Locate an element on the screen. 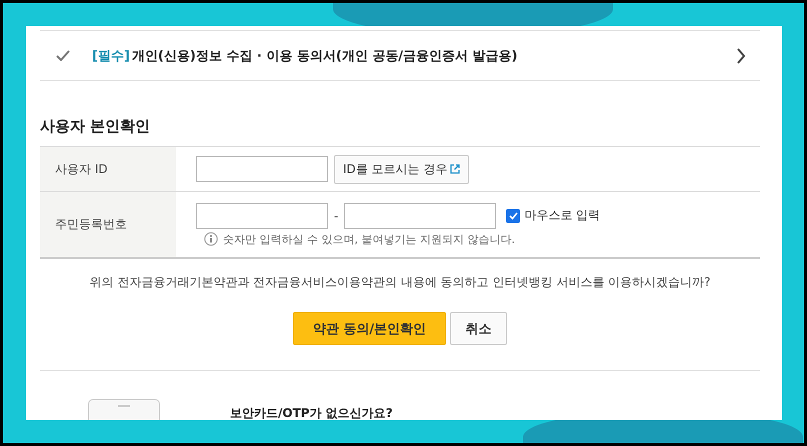  hint-text: 숫자만 입력하실 수 있으며, 붙여넣기는 지원되지 않습니다. is located at coordinates (369, 239).